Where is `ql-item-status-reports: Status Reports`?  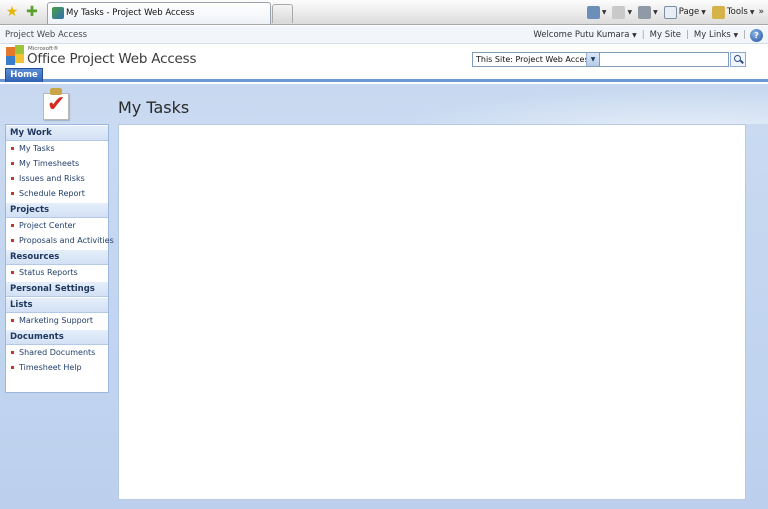 ql-item-status-reports: Status Reports is located at coordinates (57, 272).